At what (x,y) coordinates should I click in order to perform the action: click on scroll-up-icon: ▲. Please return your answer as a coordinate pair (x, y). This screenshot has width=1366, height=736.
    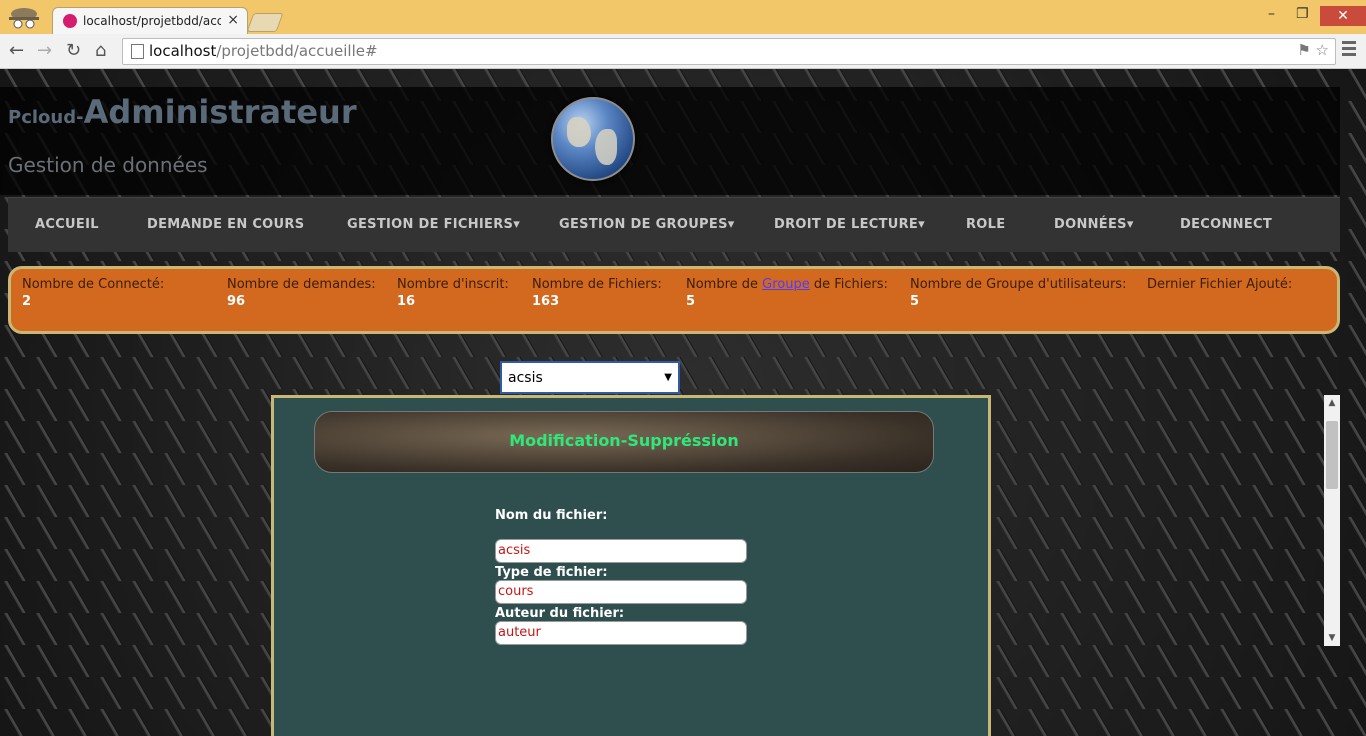
    Looking at the image, I should click on (1332, 403).